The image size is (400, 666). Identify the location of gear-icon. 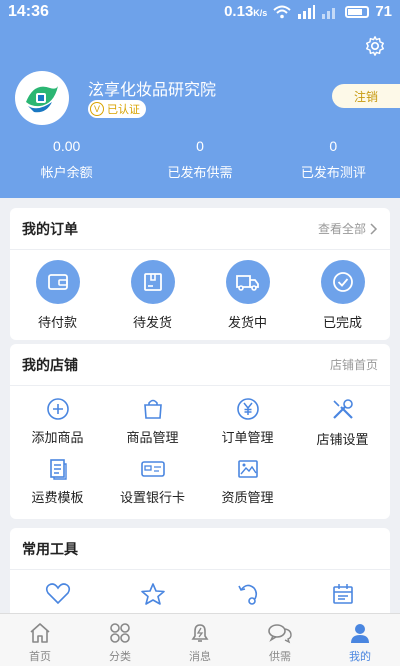
(375, 46).